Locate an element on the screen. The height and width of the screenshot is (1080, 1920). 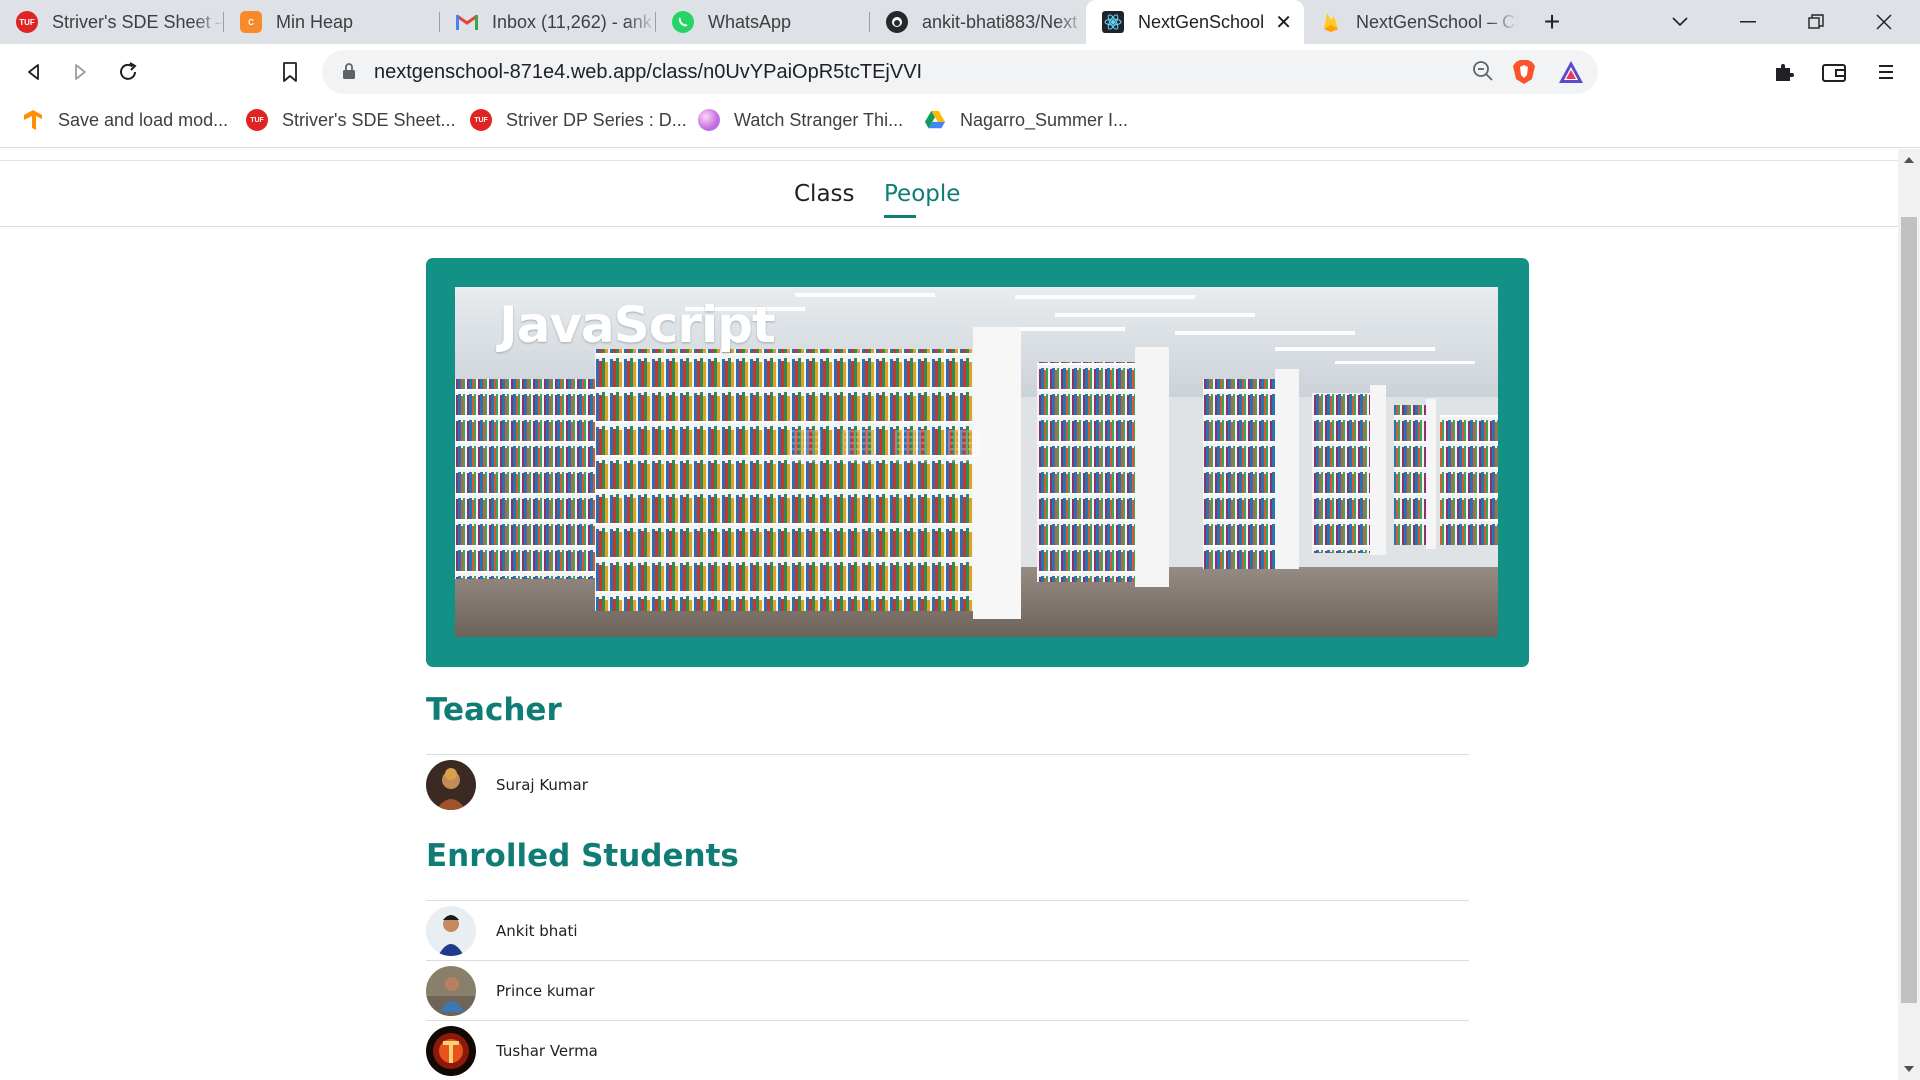
github-icon is located at coordinates (897, 22).